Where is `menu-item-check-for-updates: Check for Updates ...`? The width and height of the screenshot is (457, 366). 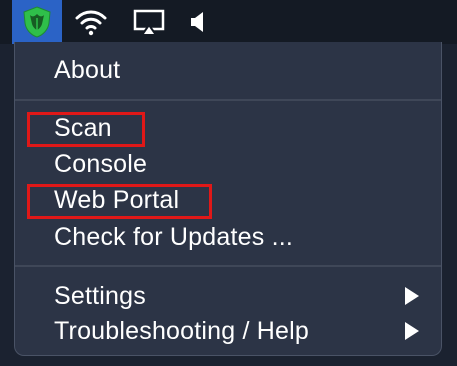
menu-item-check-for-updates: Check for Updates ... is located at coordinates (228, 237).